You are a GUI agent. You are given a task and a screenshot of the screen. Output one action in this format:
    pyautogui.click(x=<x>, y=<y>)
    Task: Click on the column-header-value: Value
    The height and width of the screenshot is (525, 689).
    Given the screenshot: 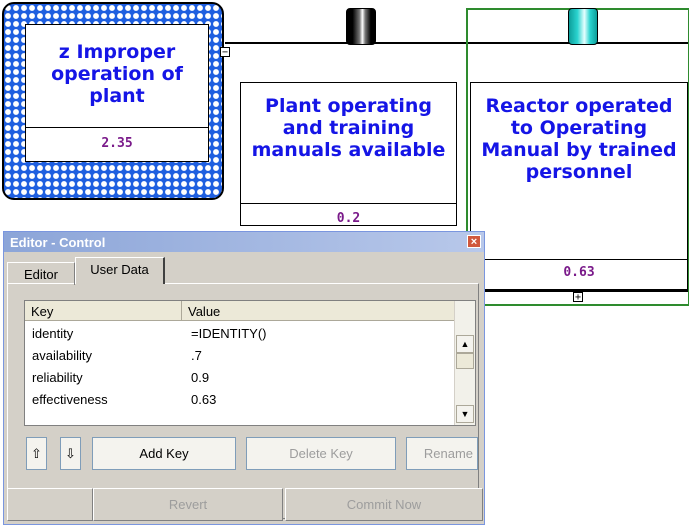 What is the action you would take?
    pyautogui.click(x=319, y=311)
    